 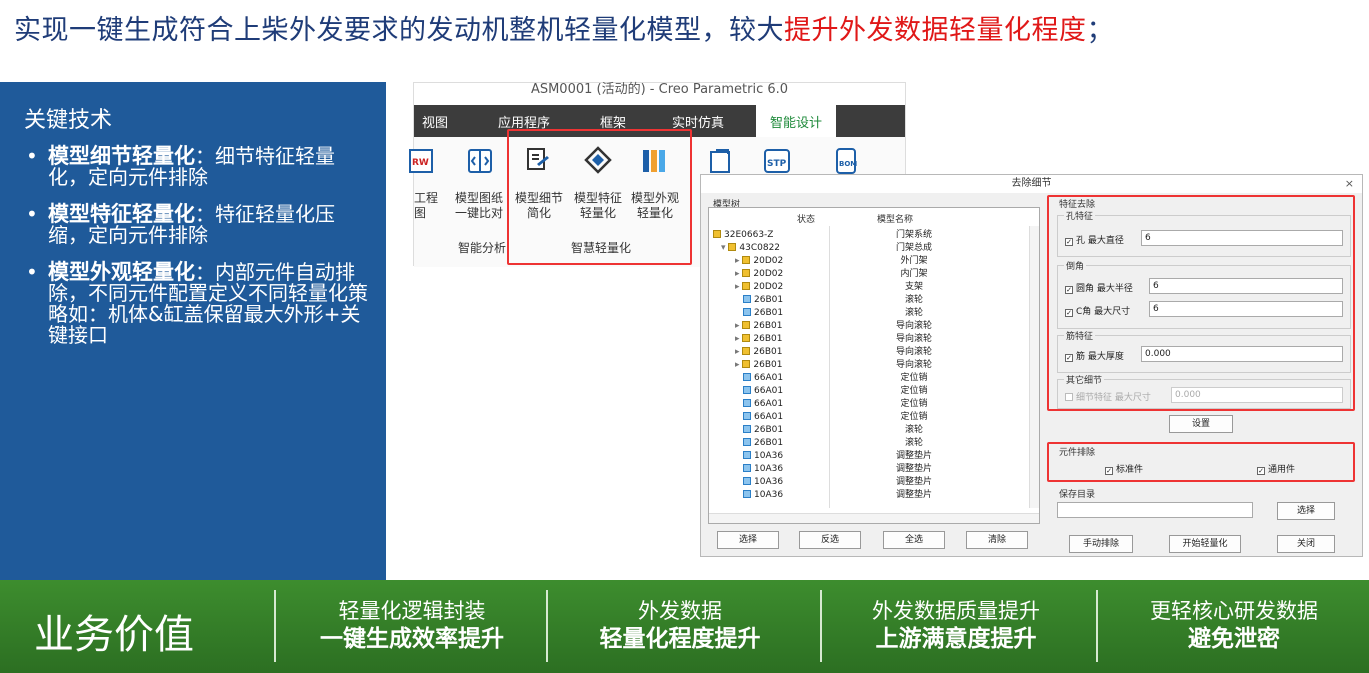 I want to click on row-name: 门架系统, so click(x=913, y=235).